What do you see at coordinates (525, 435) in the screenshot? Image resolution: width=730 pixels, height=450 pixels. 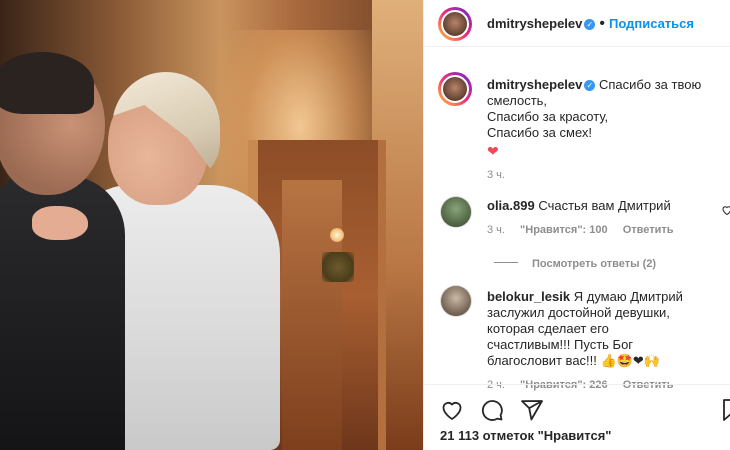 I see `likes-count: 21 113 отметок "Нравится"` at bounding box center [525, 435].